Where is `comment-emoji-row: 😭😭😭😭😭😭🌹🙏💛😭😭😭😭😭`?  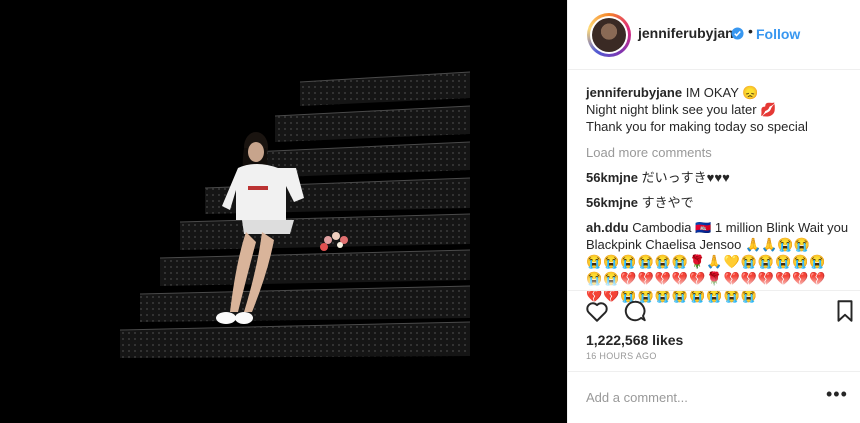 comment-emoji-row: 😭😭😭😭😭😭🌹🙏💛😭😭😭😭😭 is located at coordinates (706, 261).